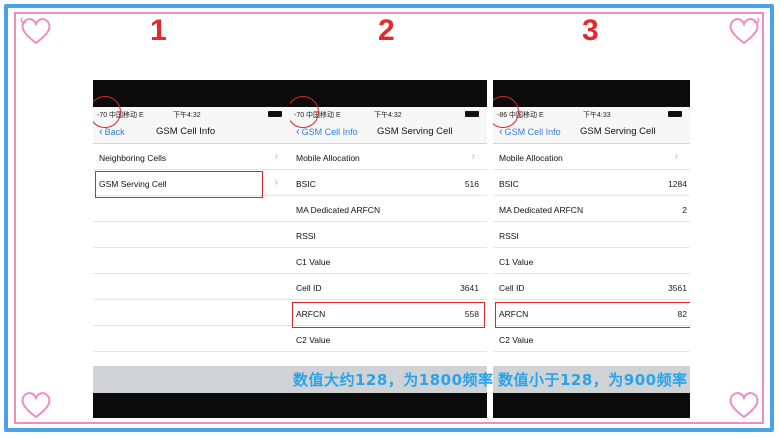  What do you see at coordinates (684, 210) in the screenshot?
I see `row-value: 2` at bounding box center [684, 210].